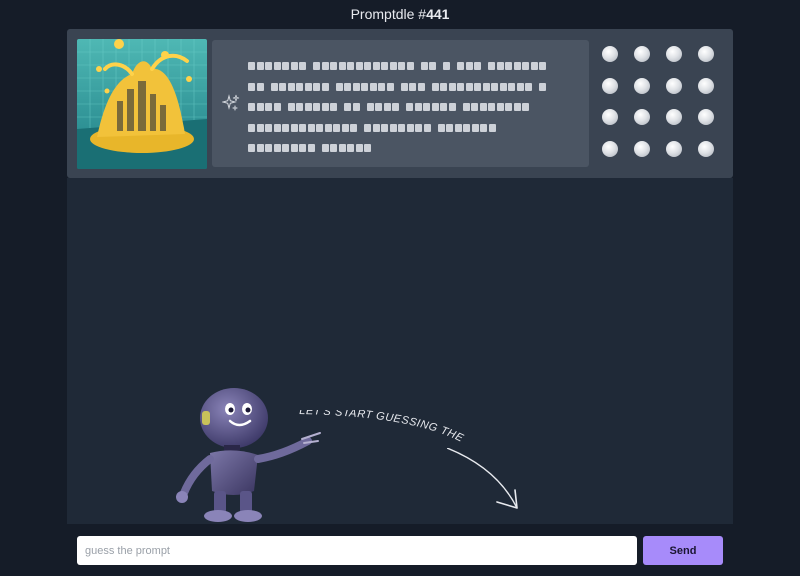 This screenshot has height=576, width=800. I want to click on send-button: Send, so click(683, 550).